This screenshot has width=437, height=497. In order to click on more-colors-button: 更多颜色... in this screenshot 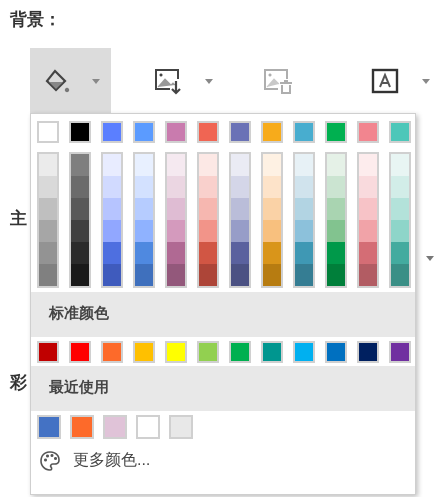, I will do `click(223, 461)`.